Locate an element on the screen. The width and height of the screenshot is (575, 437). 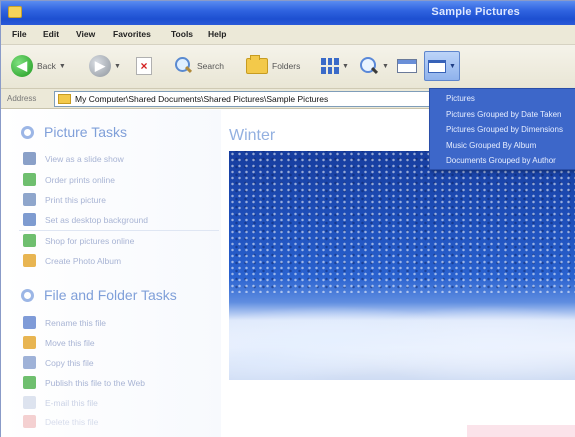
picture-tasks-icon is located at coordinates (27, 132).